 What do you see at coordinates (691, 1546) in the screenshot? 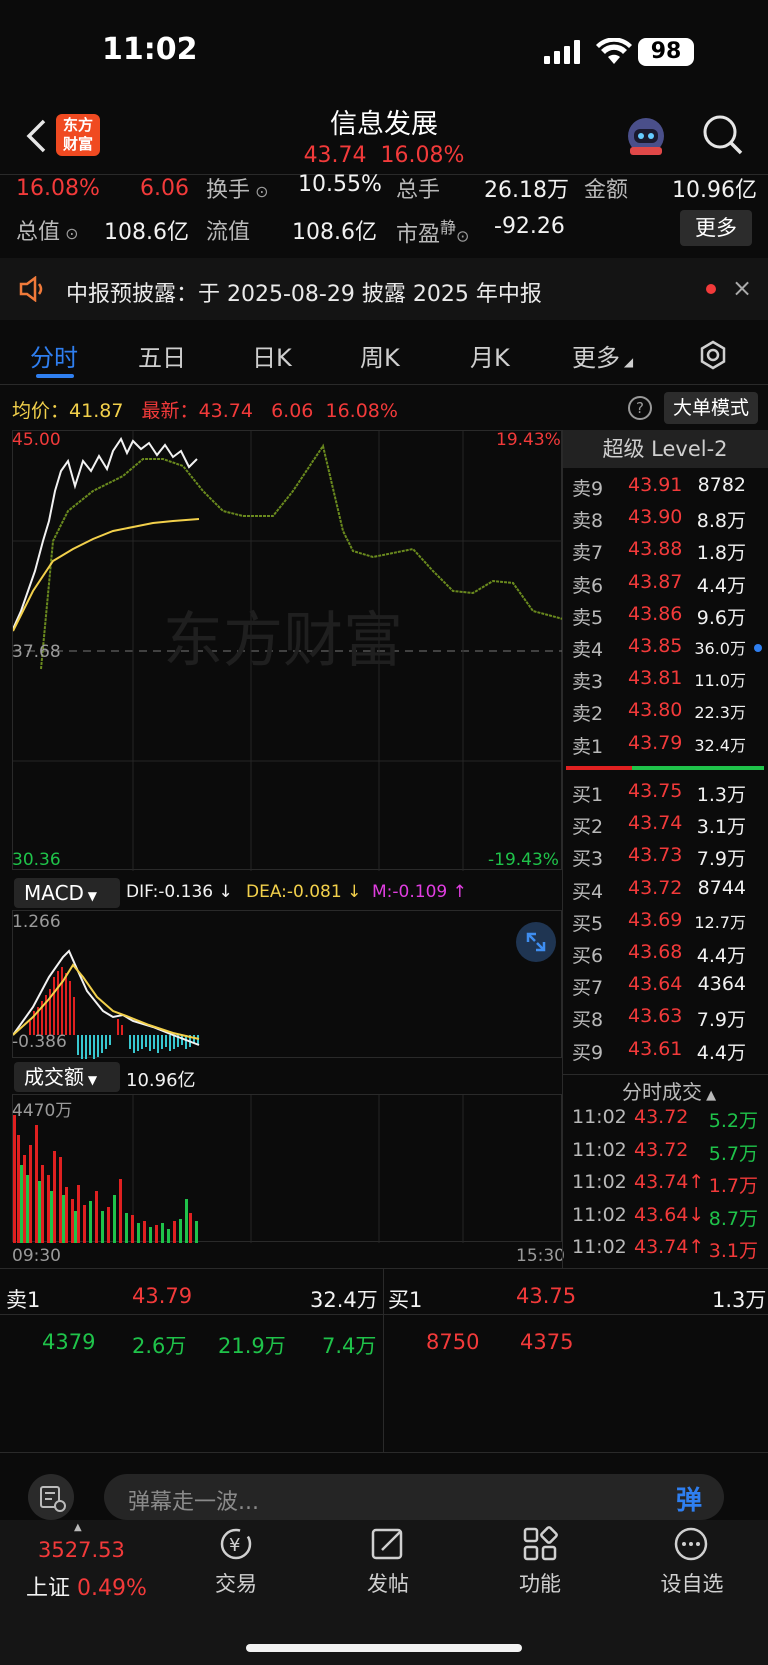
I see `add-watchlist-icon` at bounding box center [691, 1546].